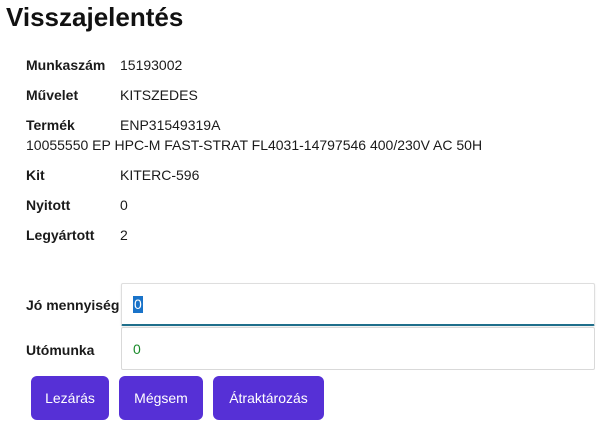  Describe the element at coordinates (151, 65) in the screenshot. I see `munkaszam-value: 15193002` at that location.